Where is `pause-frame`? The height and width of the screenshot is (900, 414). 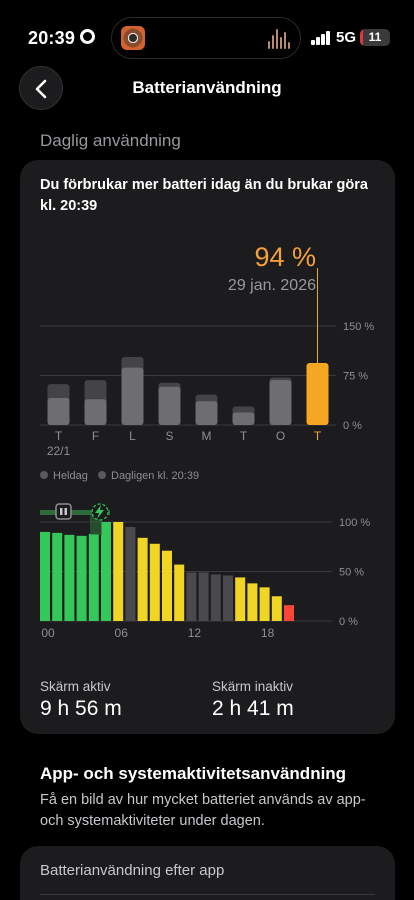 pause-frame is located at coordinates (63, 511).